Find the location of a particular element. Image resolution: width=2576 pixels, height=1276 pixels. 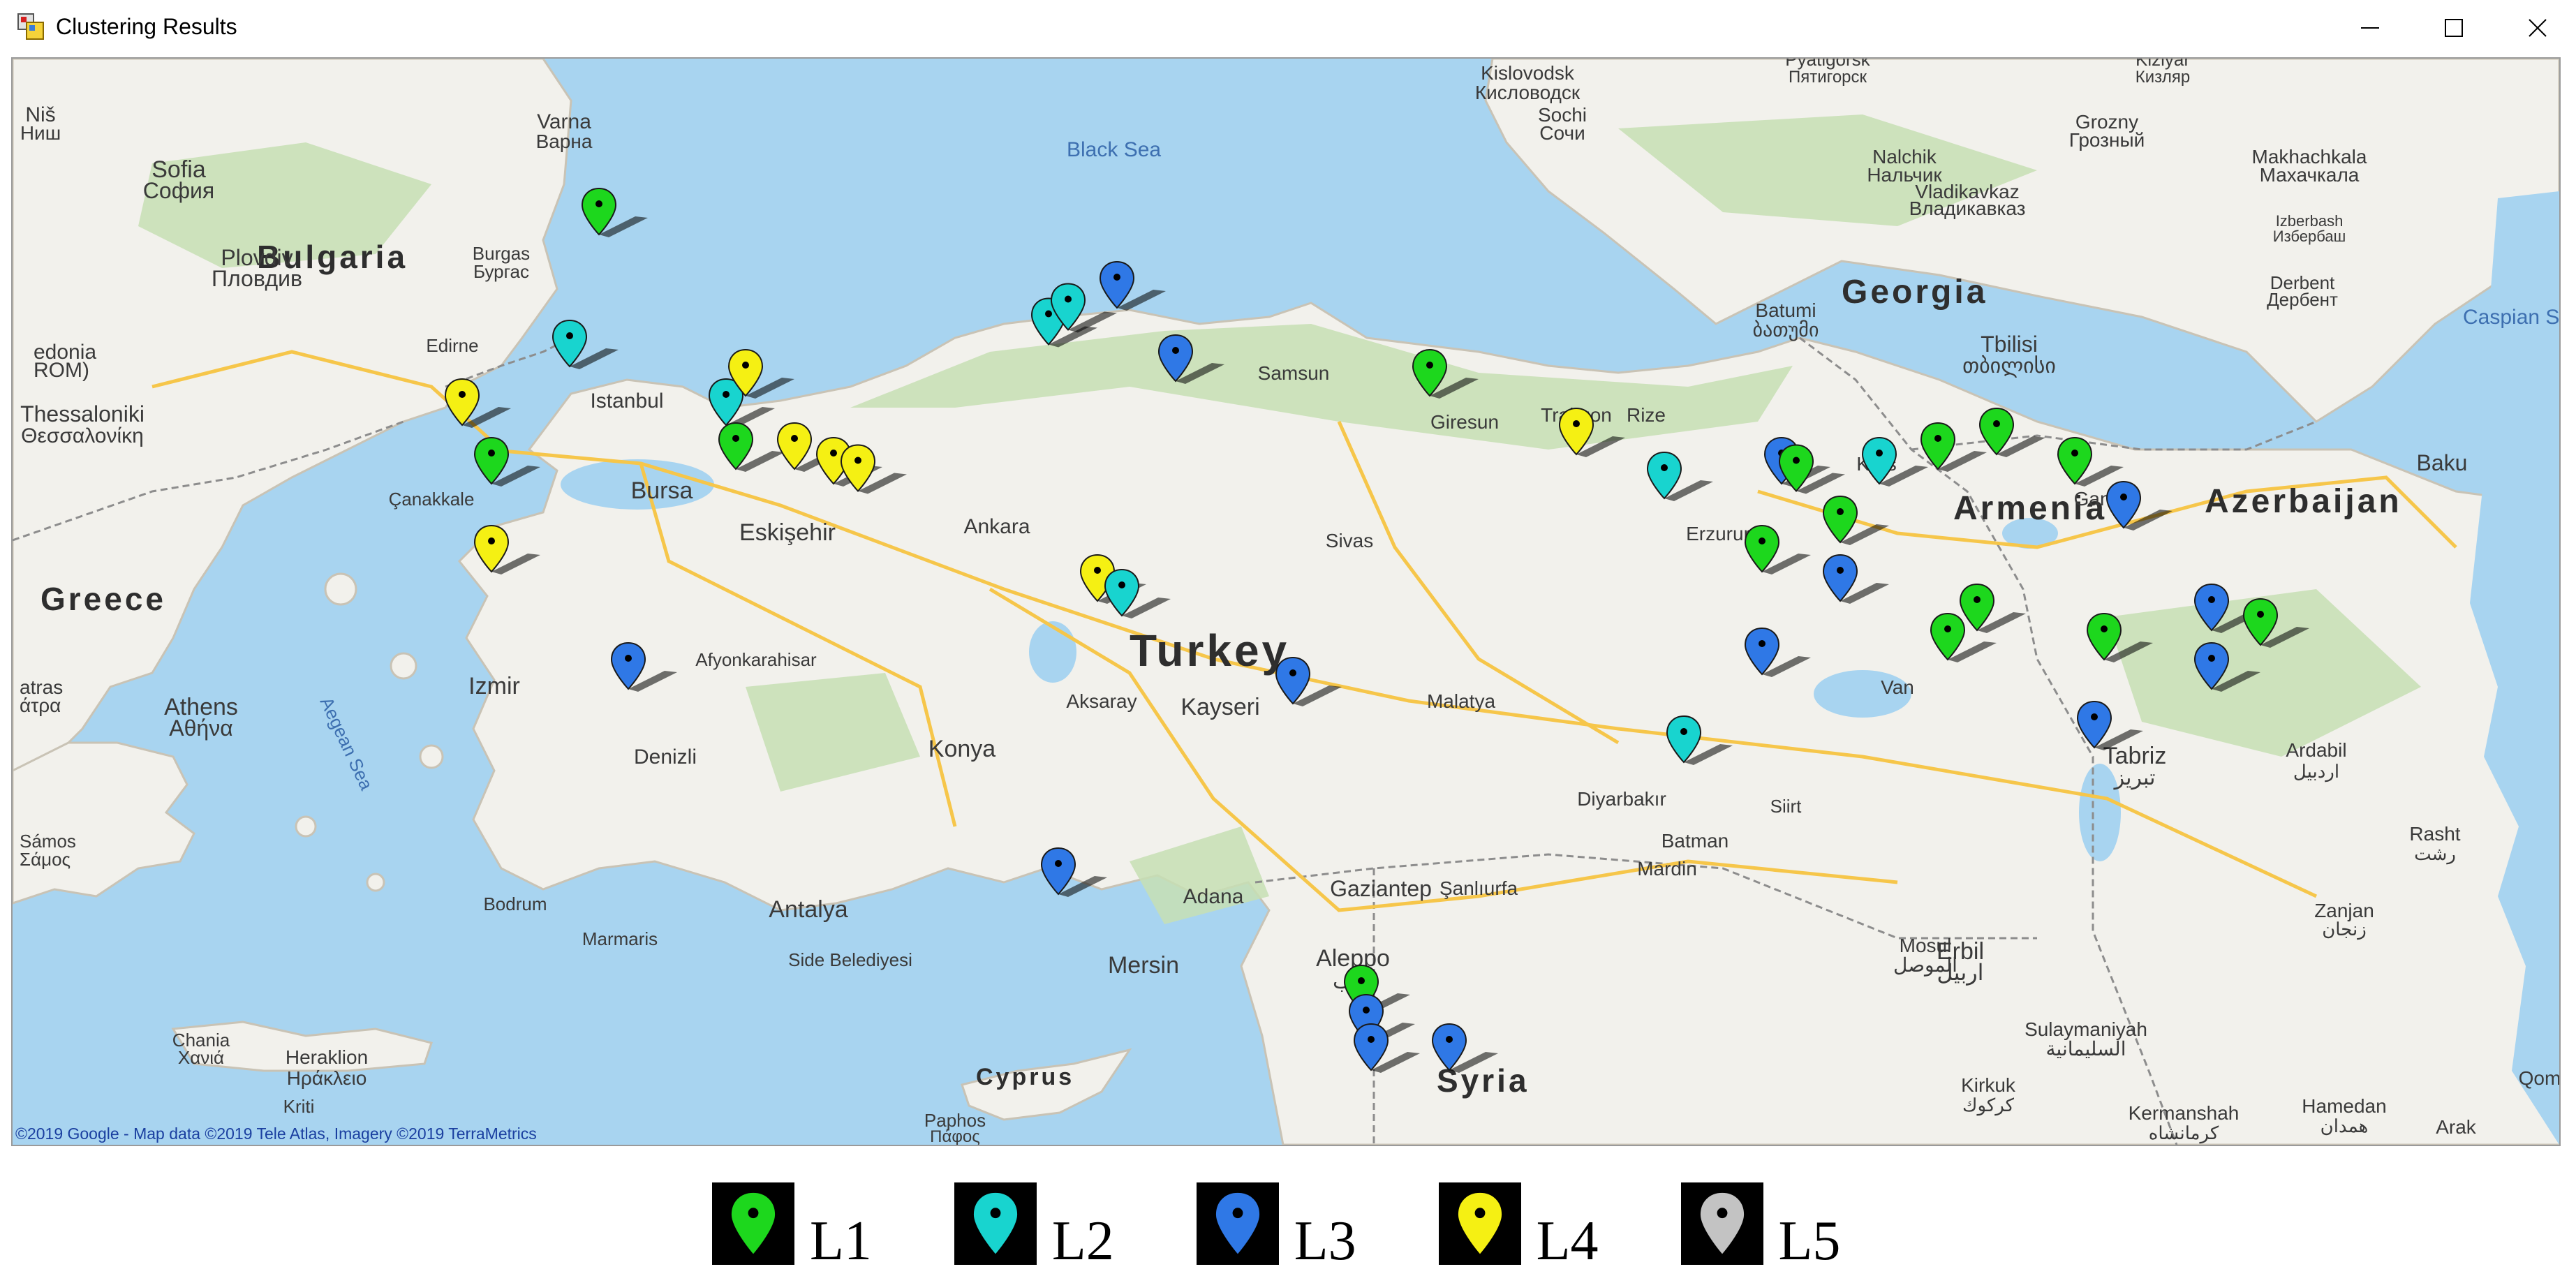

maximize-button is located at coordinates (2453, 28).